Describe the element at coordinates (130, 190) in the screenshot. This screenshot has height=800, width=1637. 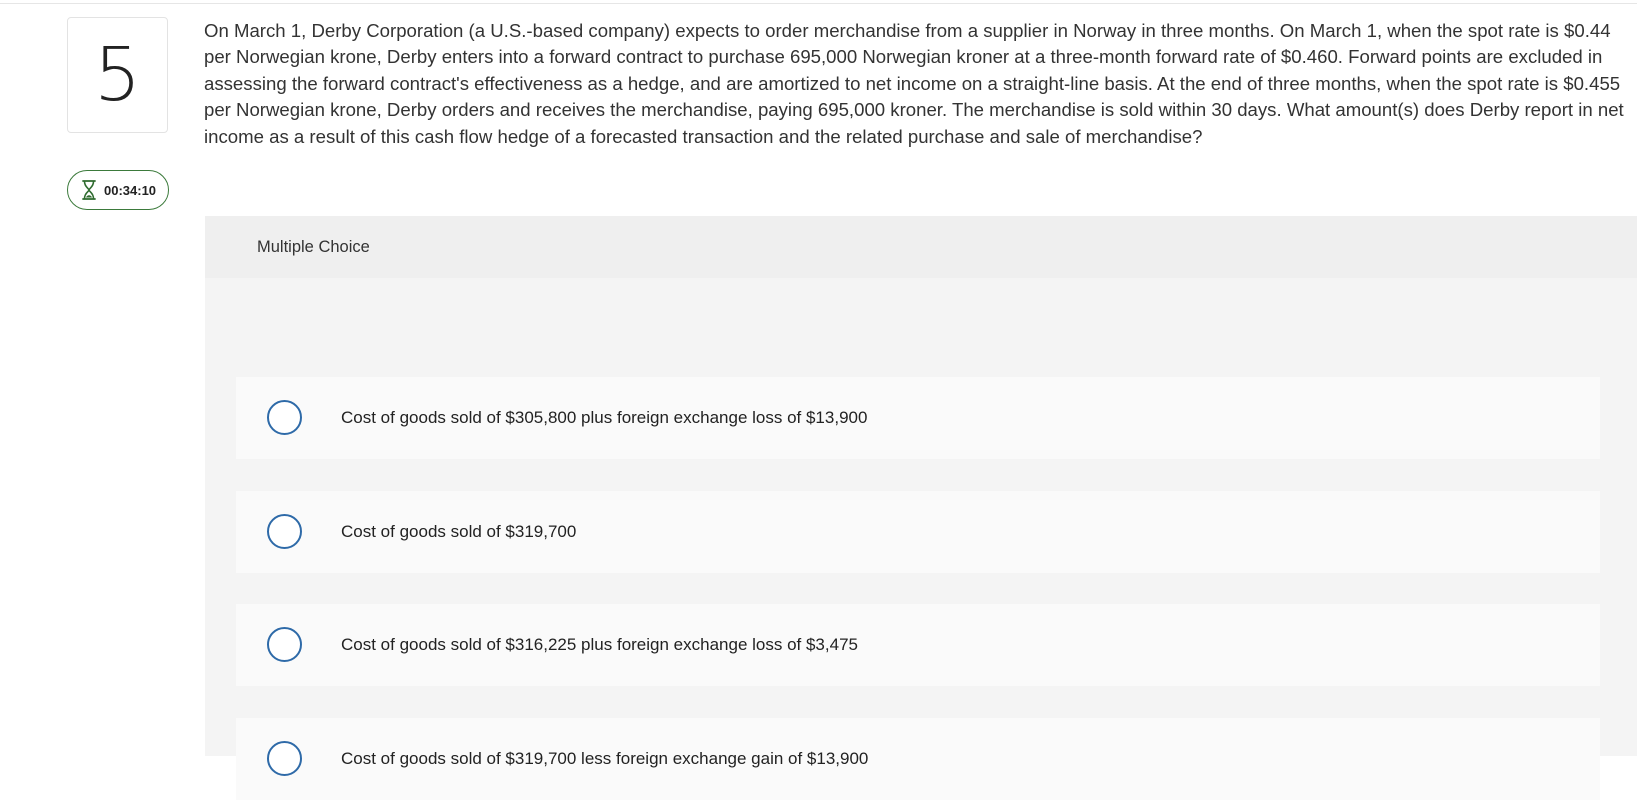
I see `timer-value: 00:34:10` at that location.